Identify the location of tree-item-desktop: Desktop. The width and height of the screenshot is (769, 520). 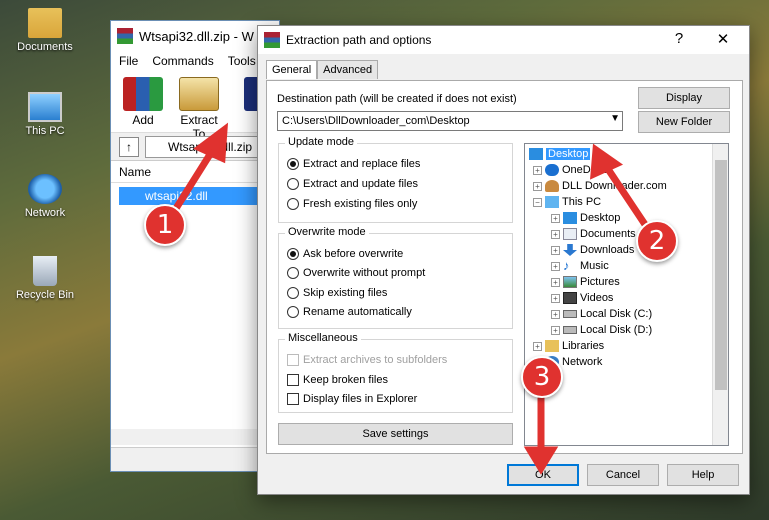
(560, 154).